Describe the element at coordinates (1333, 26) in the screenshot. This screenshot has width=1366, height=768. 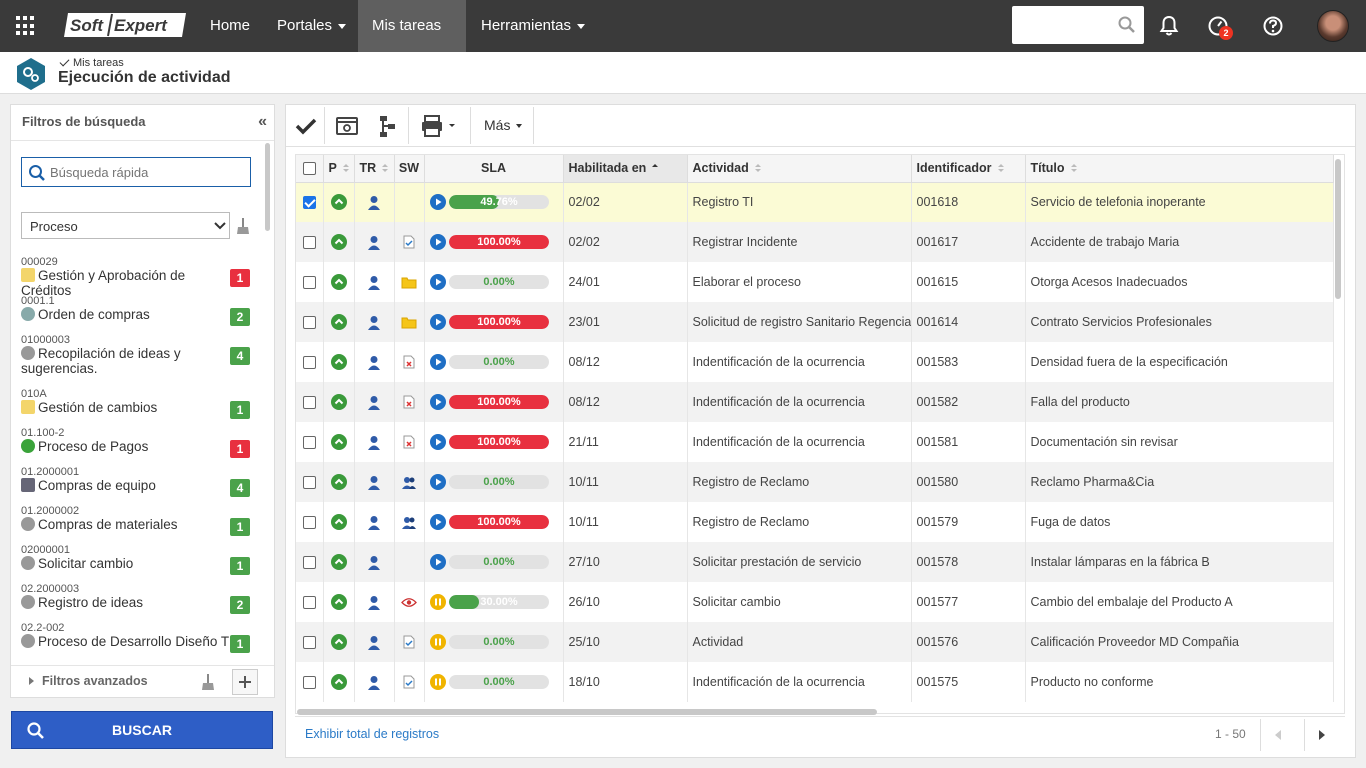
I see `user-avatar` at that location.